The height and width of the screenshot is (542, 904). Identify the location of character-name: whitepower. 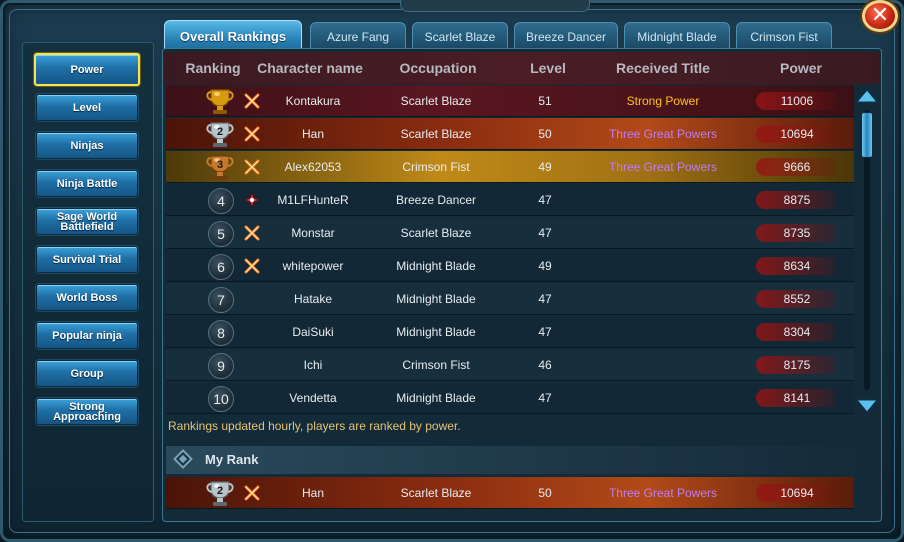
(313, 266).